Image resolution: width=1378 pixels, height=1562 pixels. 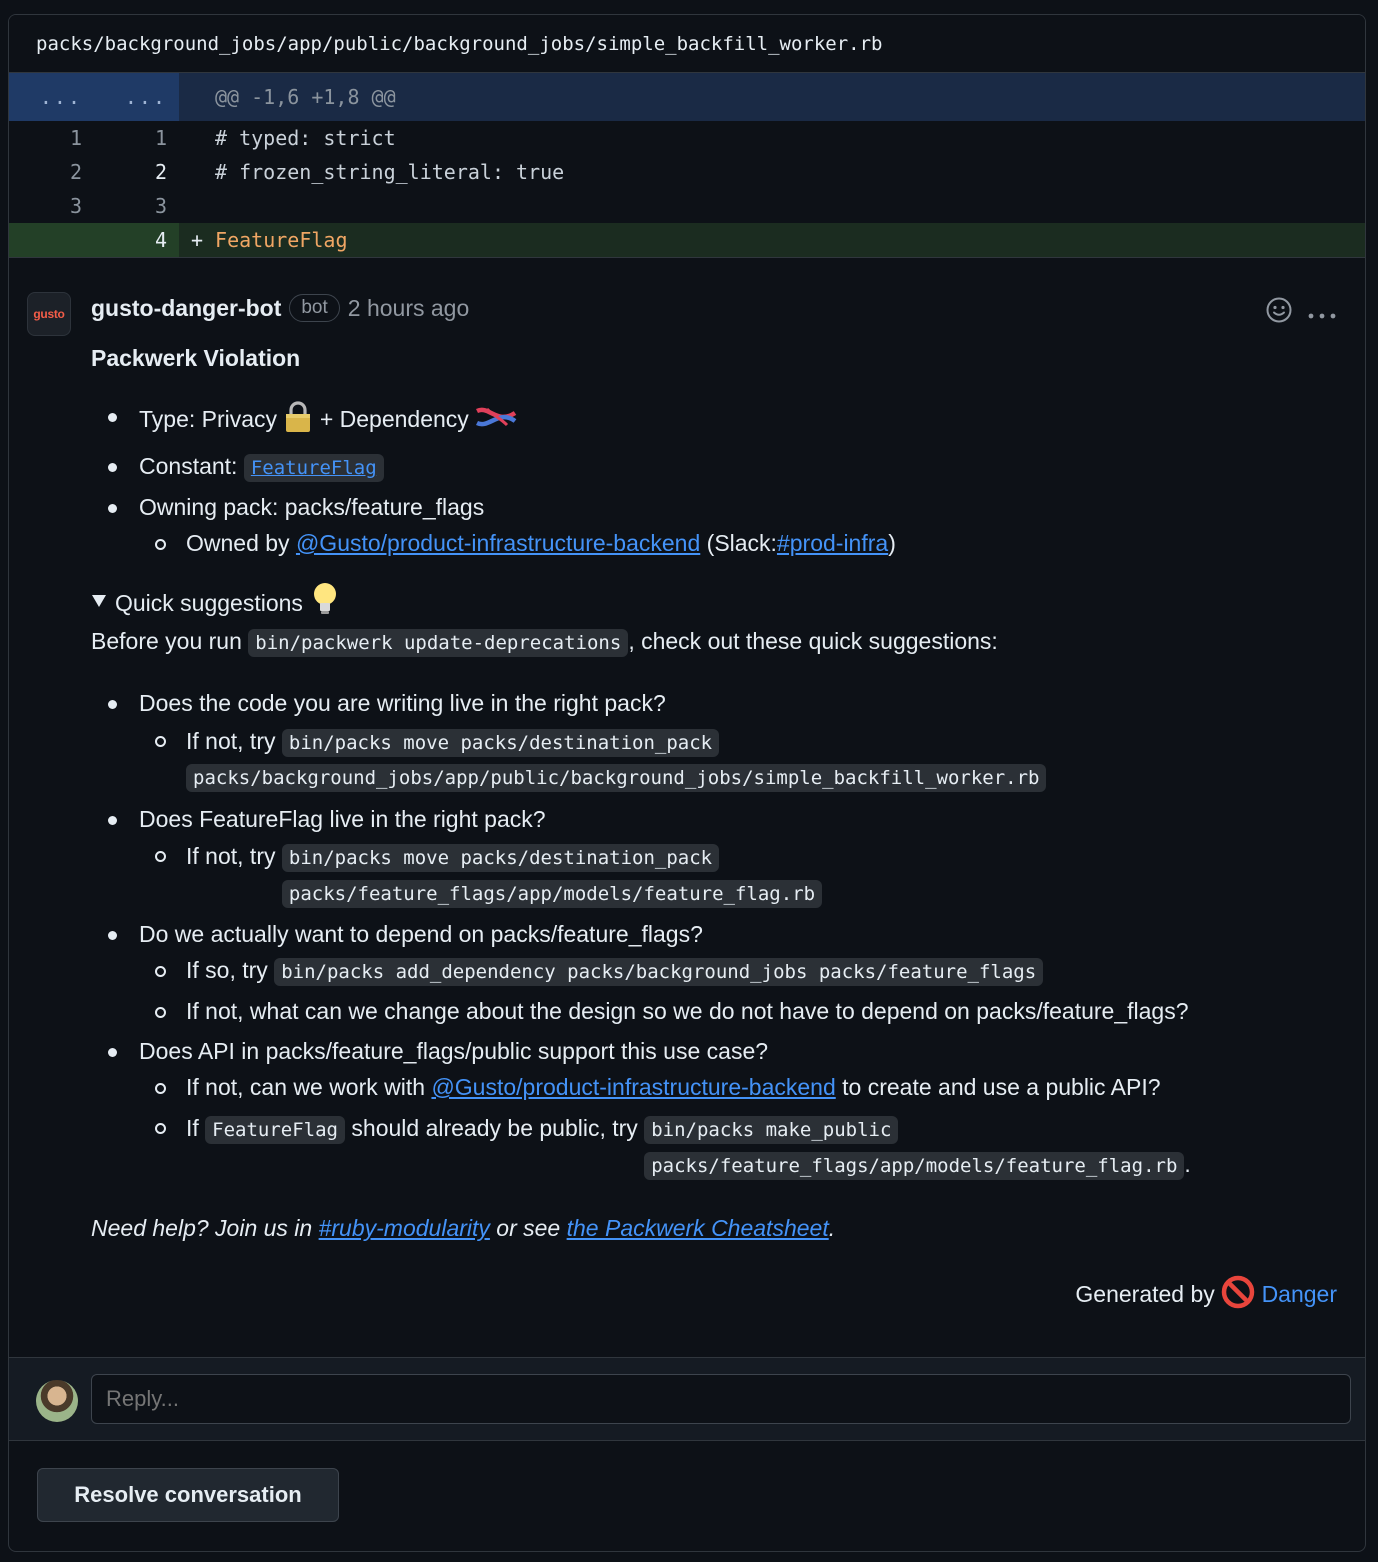 I want to click on diff-line: 2 2 # frozen_string_literal: true, so click(x=687, y=172).